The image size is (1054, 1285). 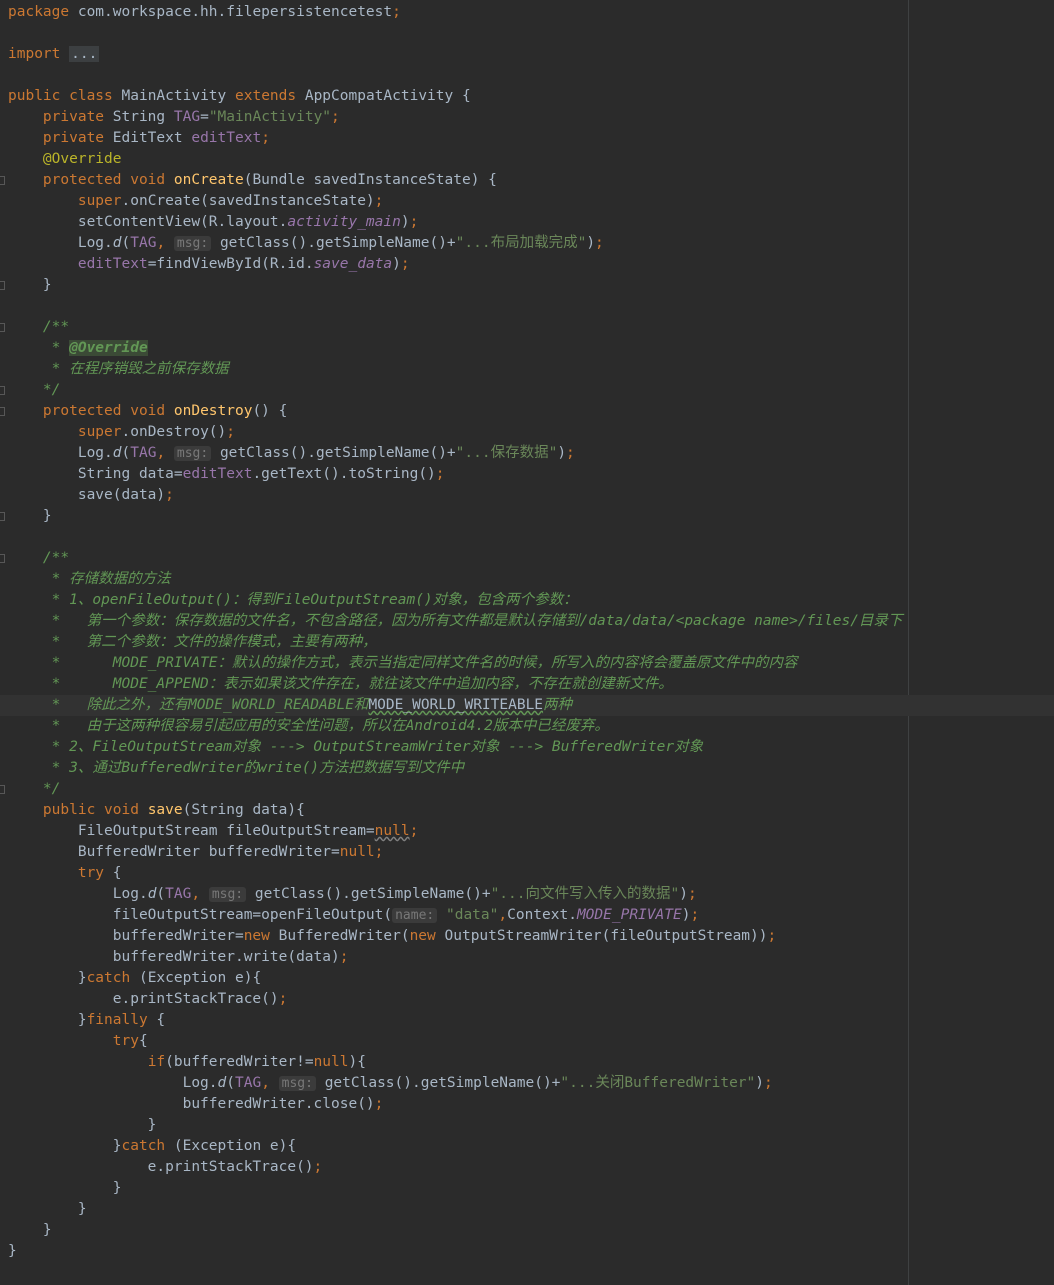 I want to click on code-token: "...关闭BufferedWriter", so click(x=658, y=1083).